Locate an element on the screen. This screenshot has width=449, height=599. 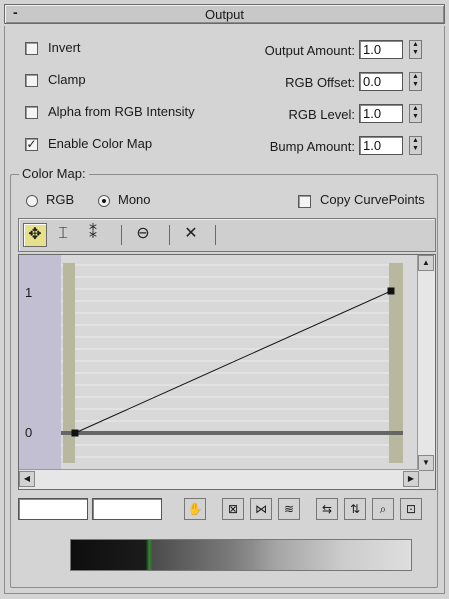
scroll-left-icon: ◀ is located at coordinates (27, 479).